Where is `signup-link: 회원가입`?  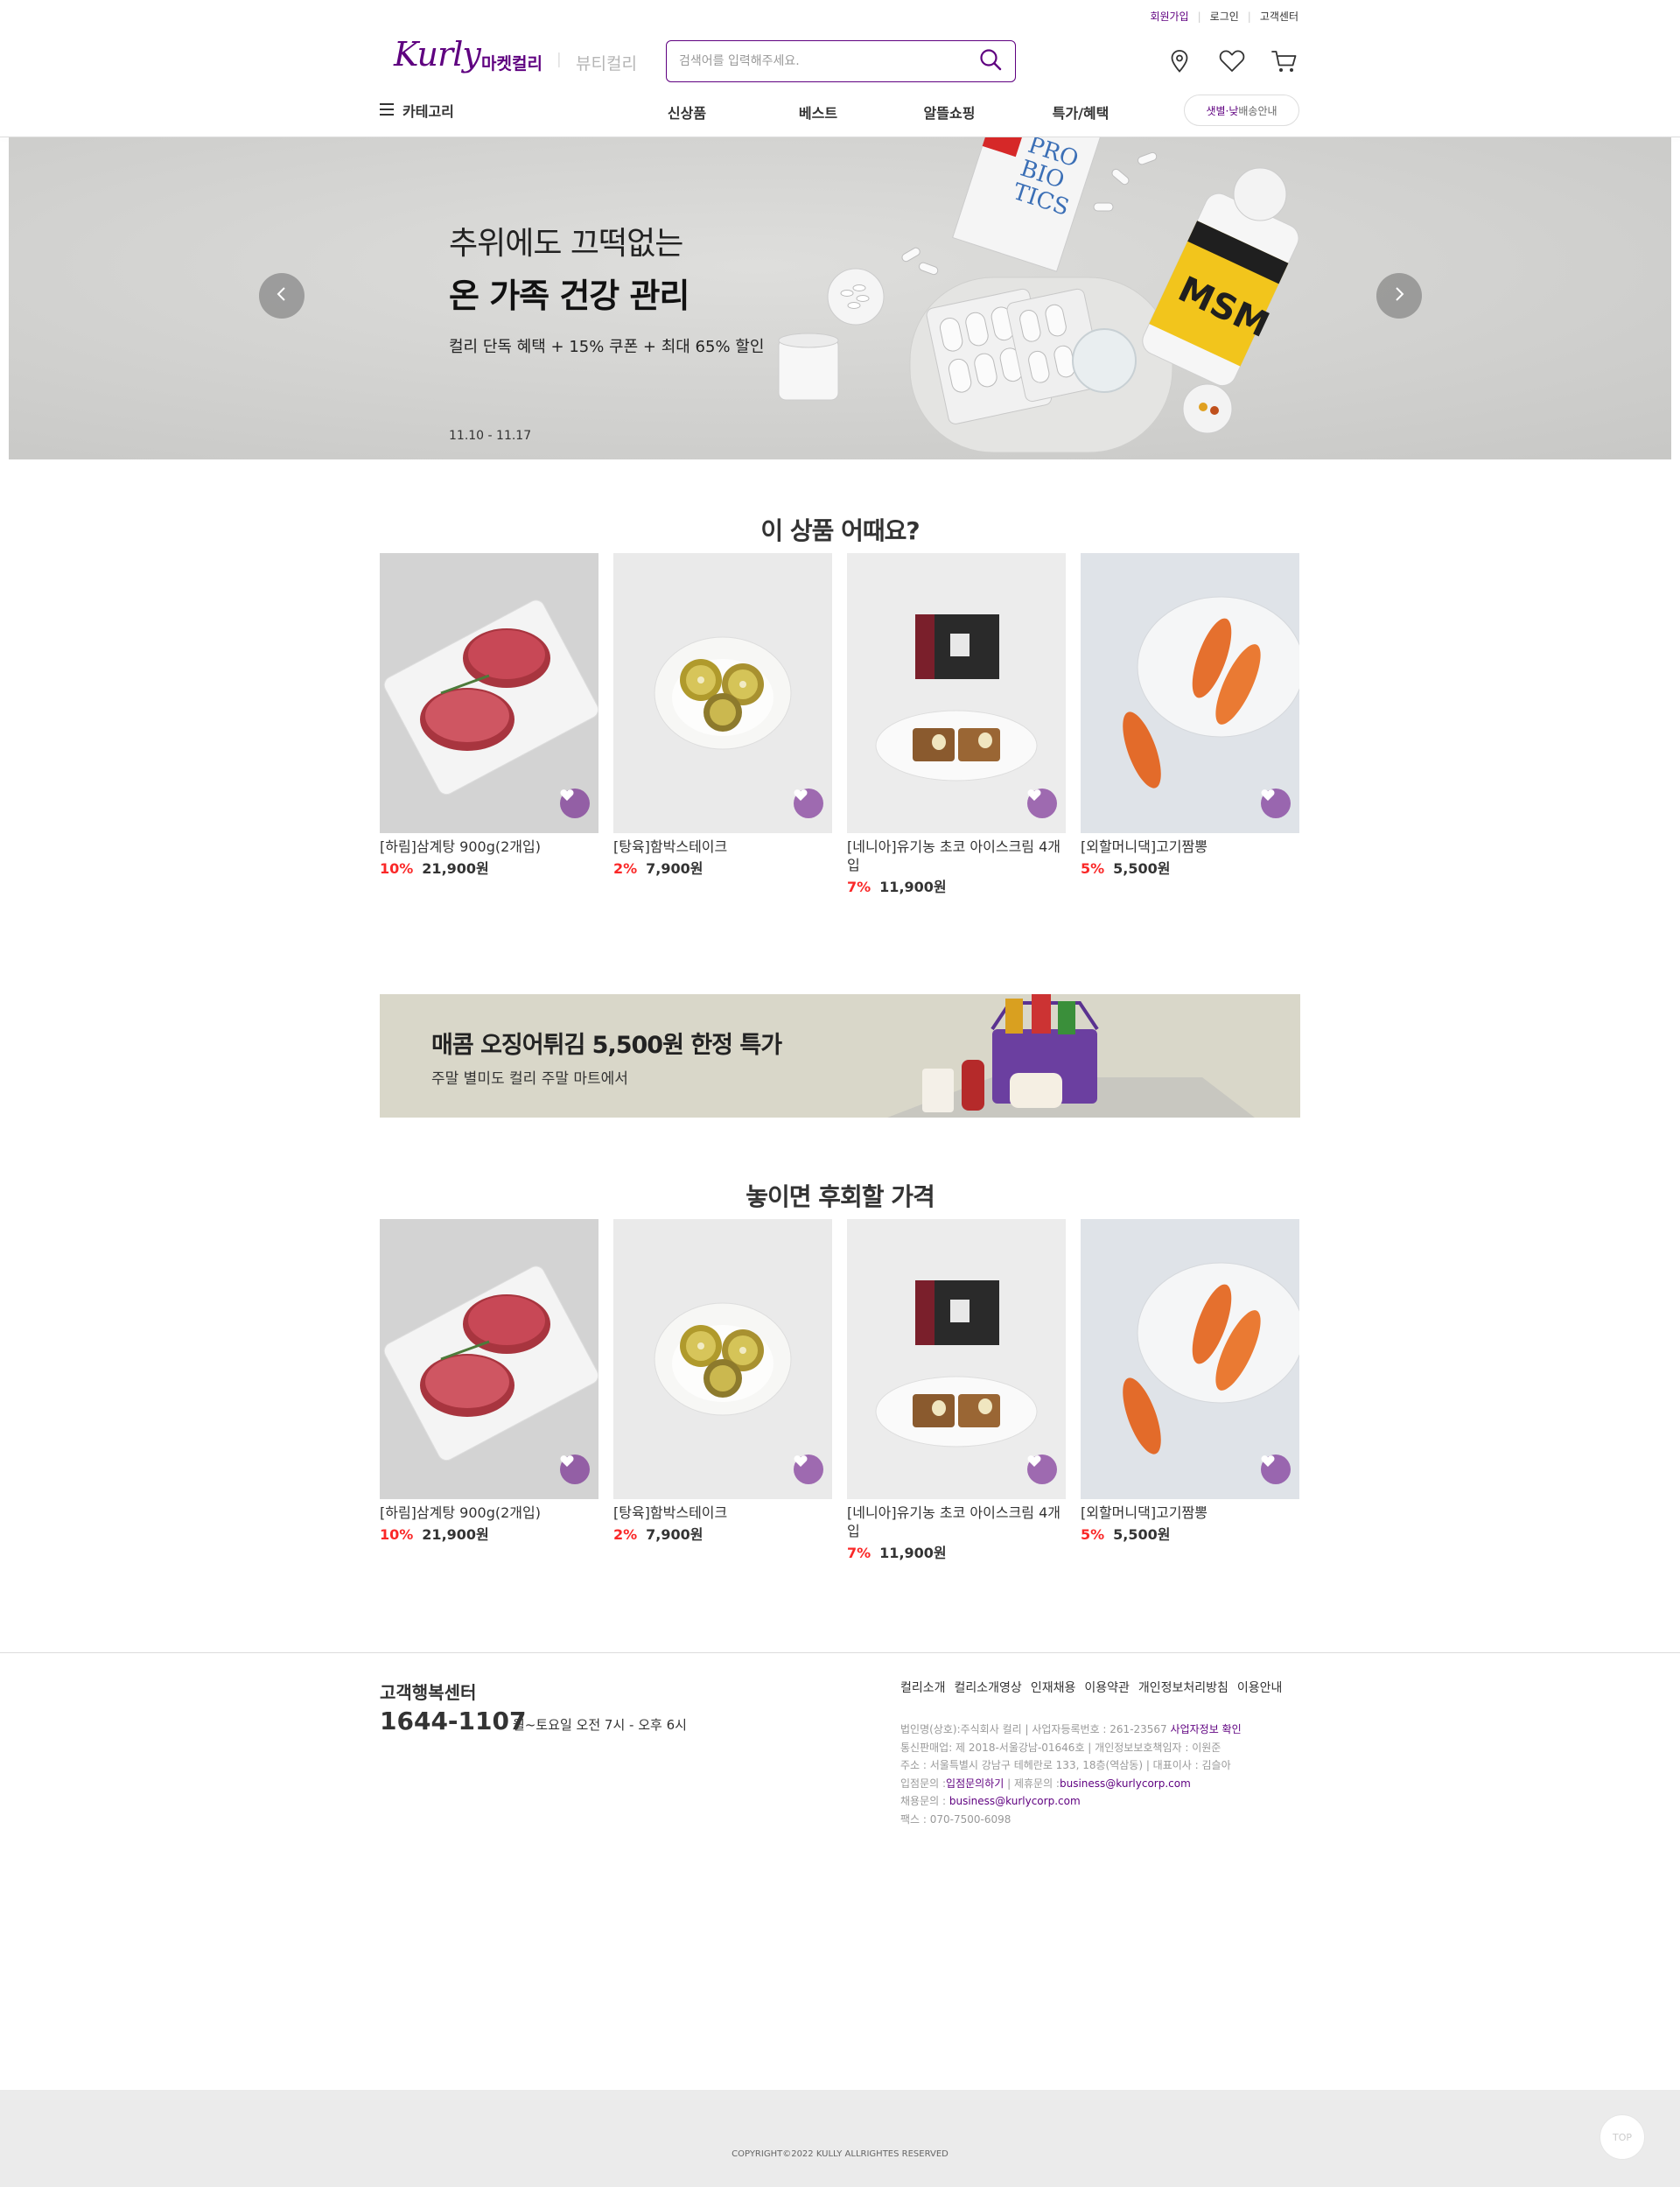
signup-link: 회원가입 is located at coordinates (1169, 16).